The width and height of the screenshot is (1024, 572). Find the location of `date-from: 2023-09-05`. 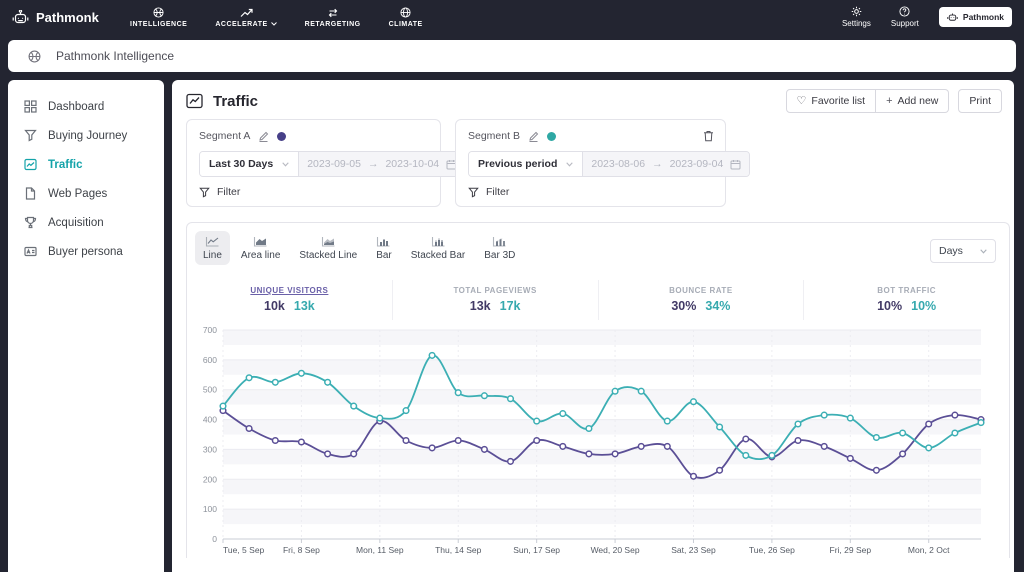

date-from: 2023-09-05 is located at coordinates (334, 164).